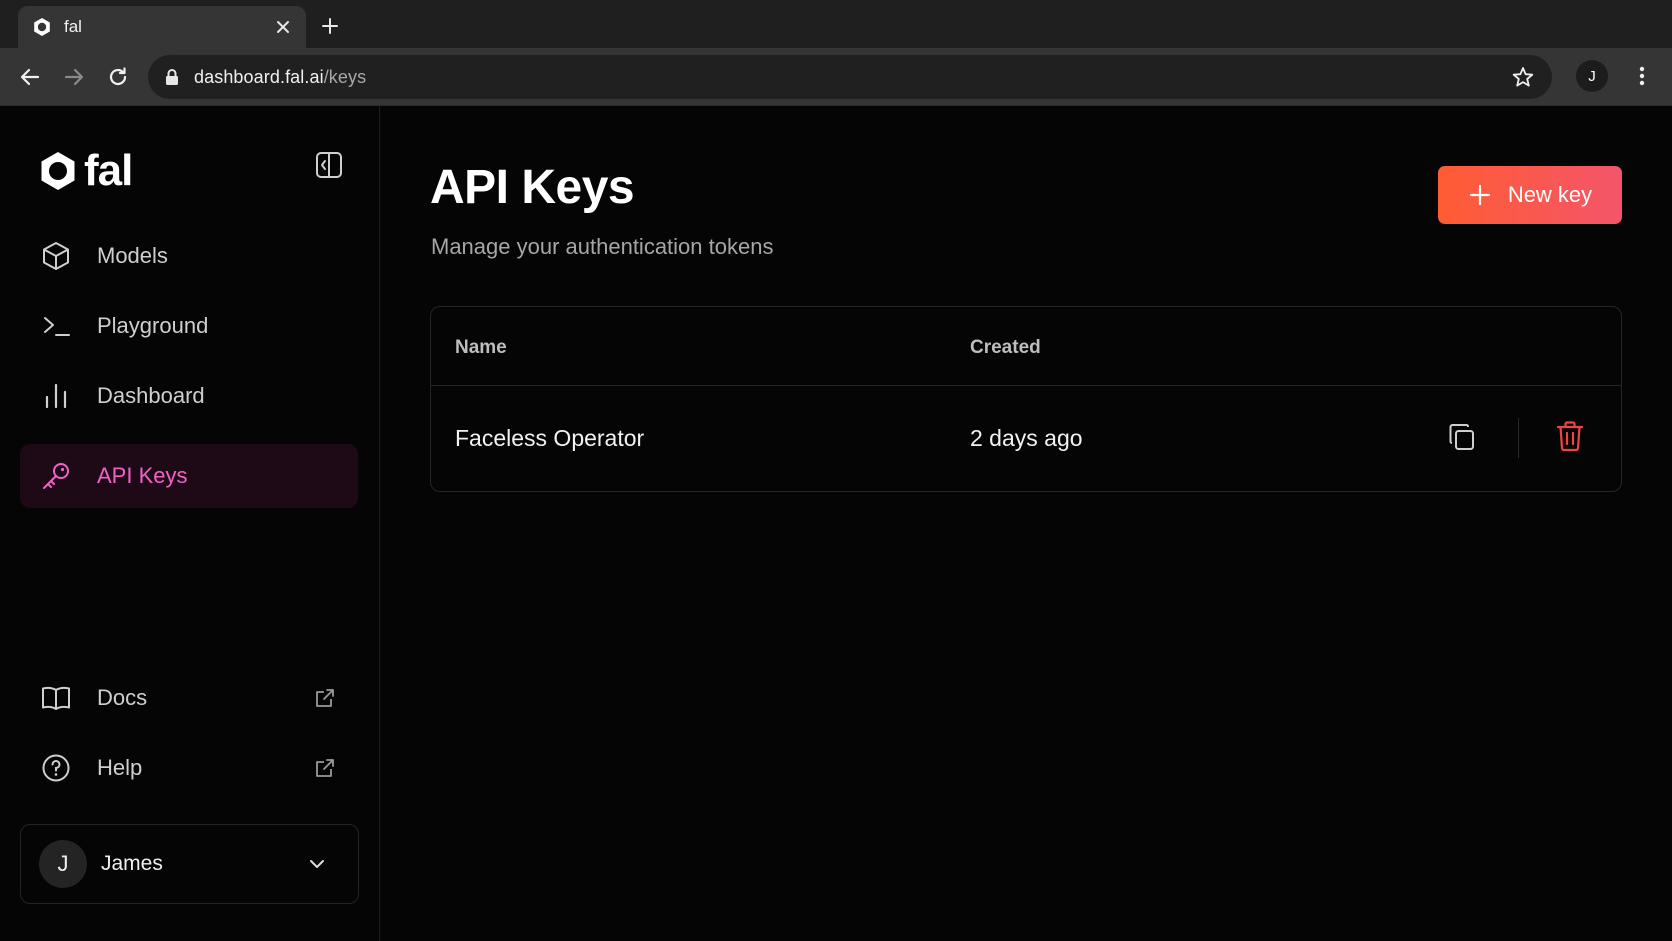 The width and height of the screenshot is (1672, 941). Describe the element at coordinates (42, 27) in the screenshot. I see `fal-favicon-icon` at that location.